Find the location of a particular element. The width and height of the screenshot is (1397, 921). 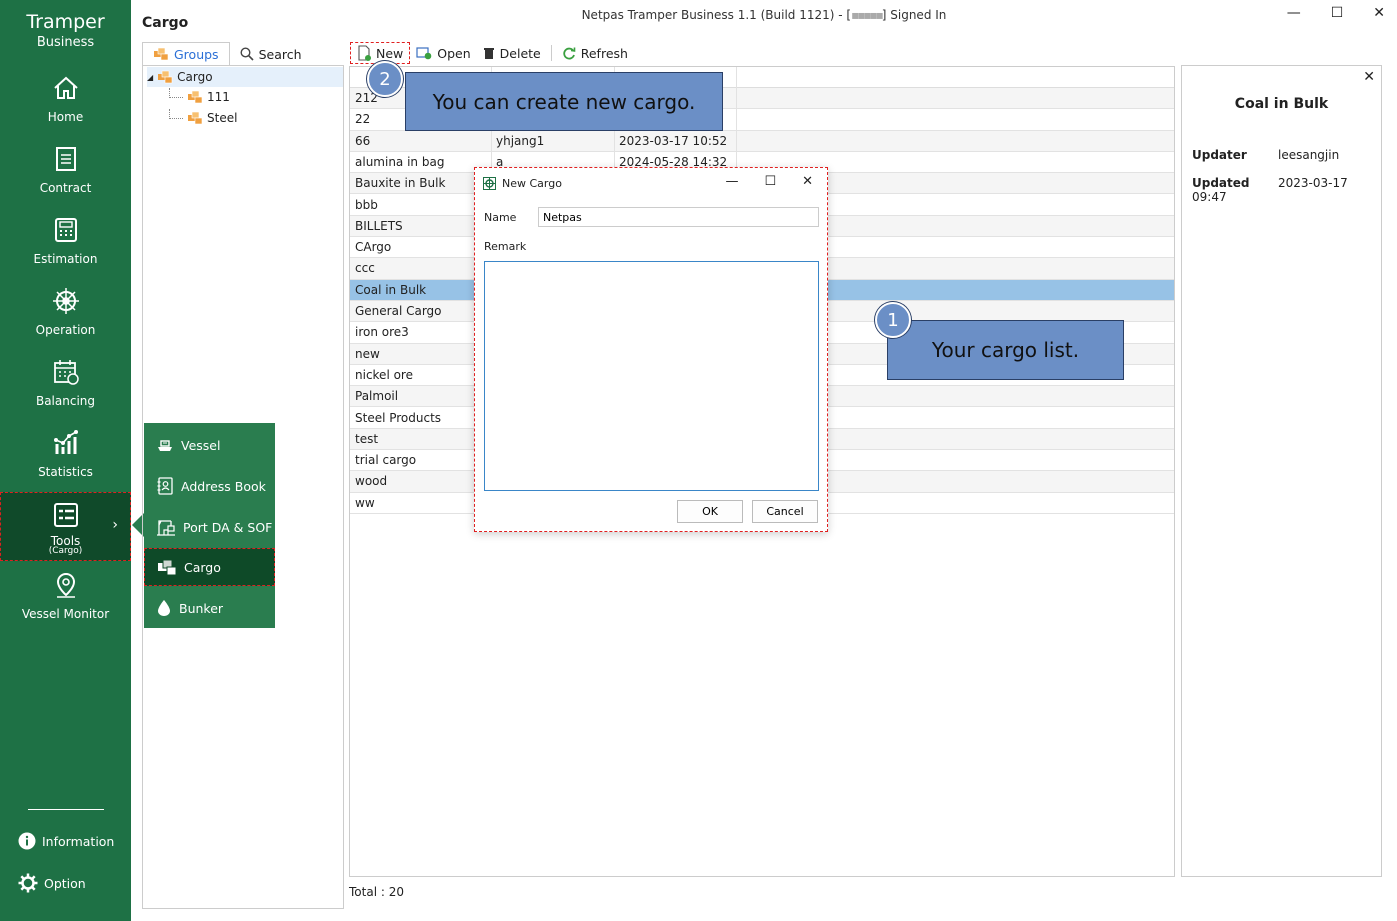

table-cell-name: nickel ore is located at coordinates (384, 374).